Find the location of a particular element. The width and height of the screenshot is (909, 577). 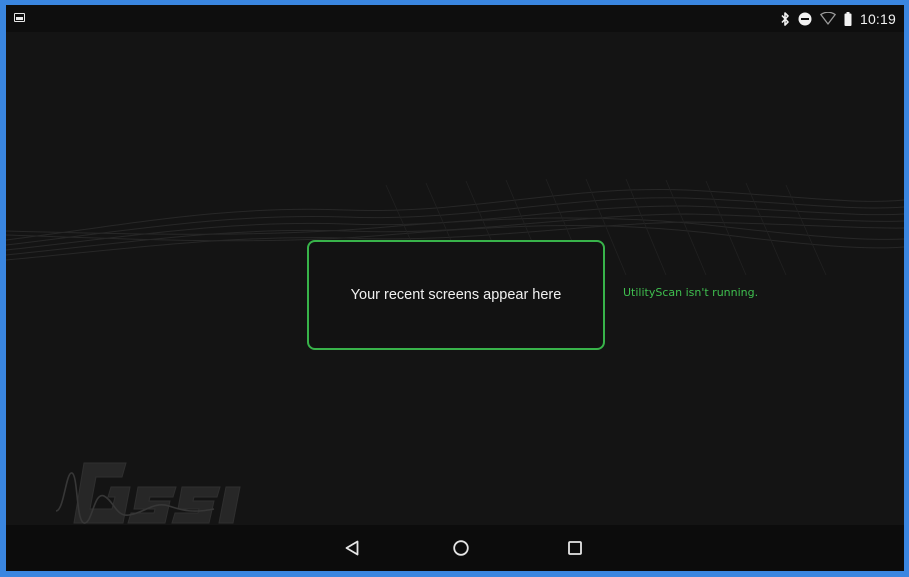

home-button is located at coordinates (461, 548).